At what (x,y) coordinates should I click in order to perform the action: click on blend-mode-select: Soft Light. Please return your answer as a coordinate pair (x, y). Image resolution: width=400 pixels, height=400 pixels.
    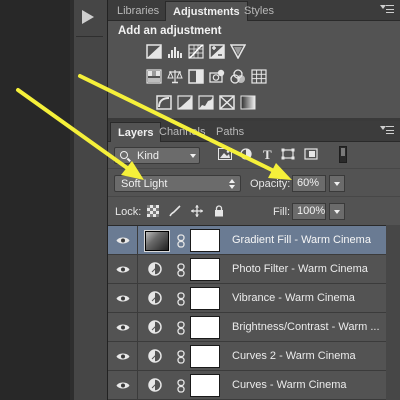
    Looking at the image, I should click on (177, 183).